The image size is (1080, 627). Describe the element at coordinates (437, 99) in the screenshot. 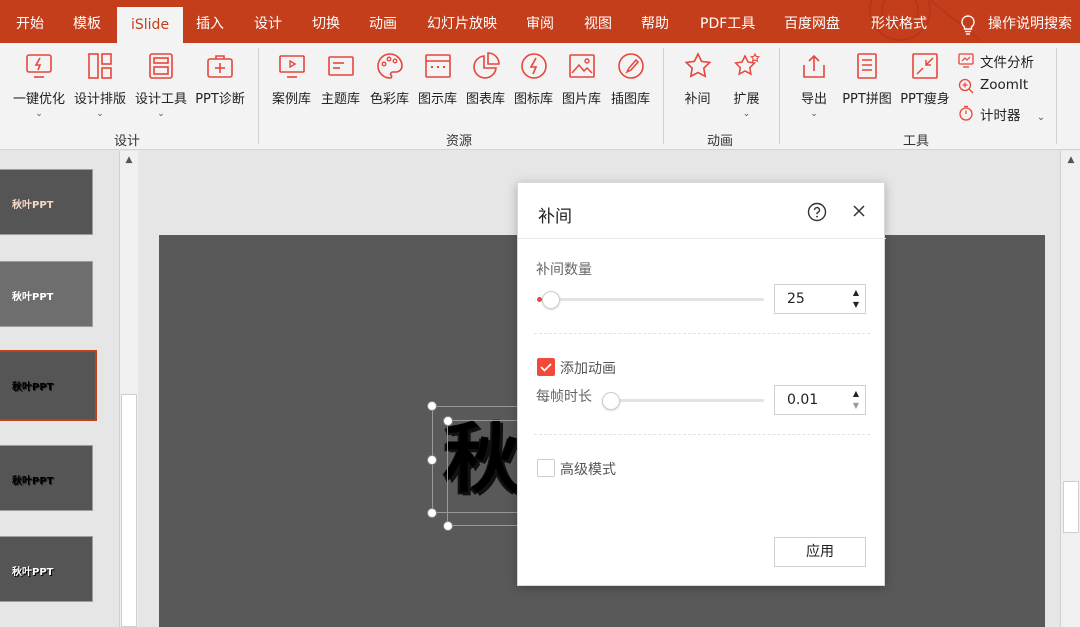

I see `diagram-library-label: 图示库` at that location.